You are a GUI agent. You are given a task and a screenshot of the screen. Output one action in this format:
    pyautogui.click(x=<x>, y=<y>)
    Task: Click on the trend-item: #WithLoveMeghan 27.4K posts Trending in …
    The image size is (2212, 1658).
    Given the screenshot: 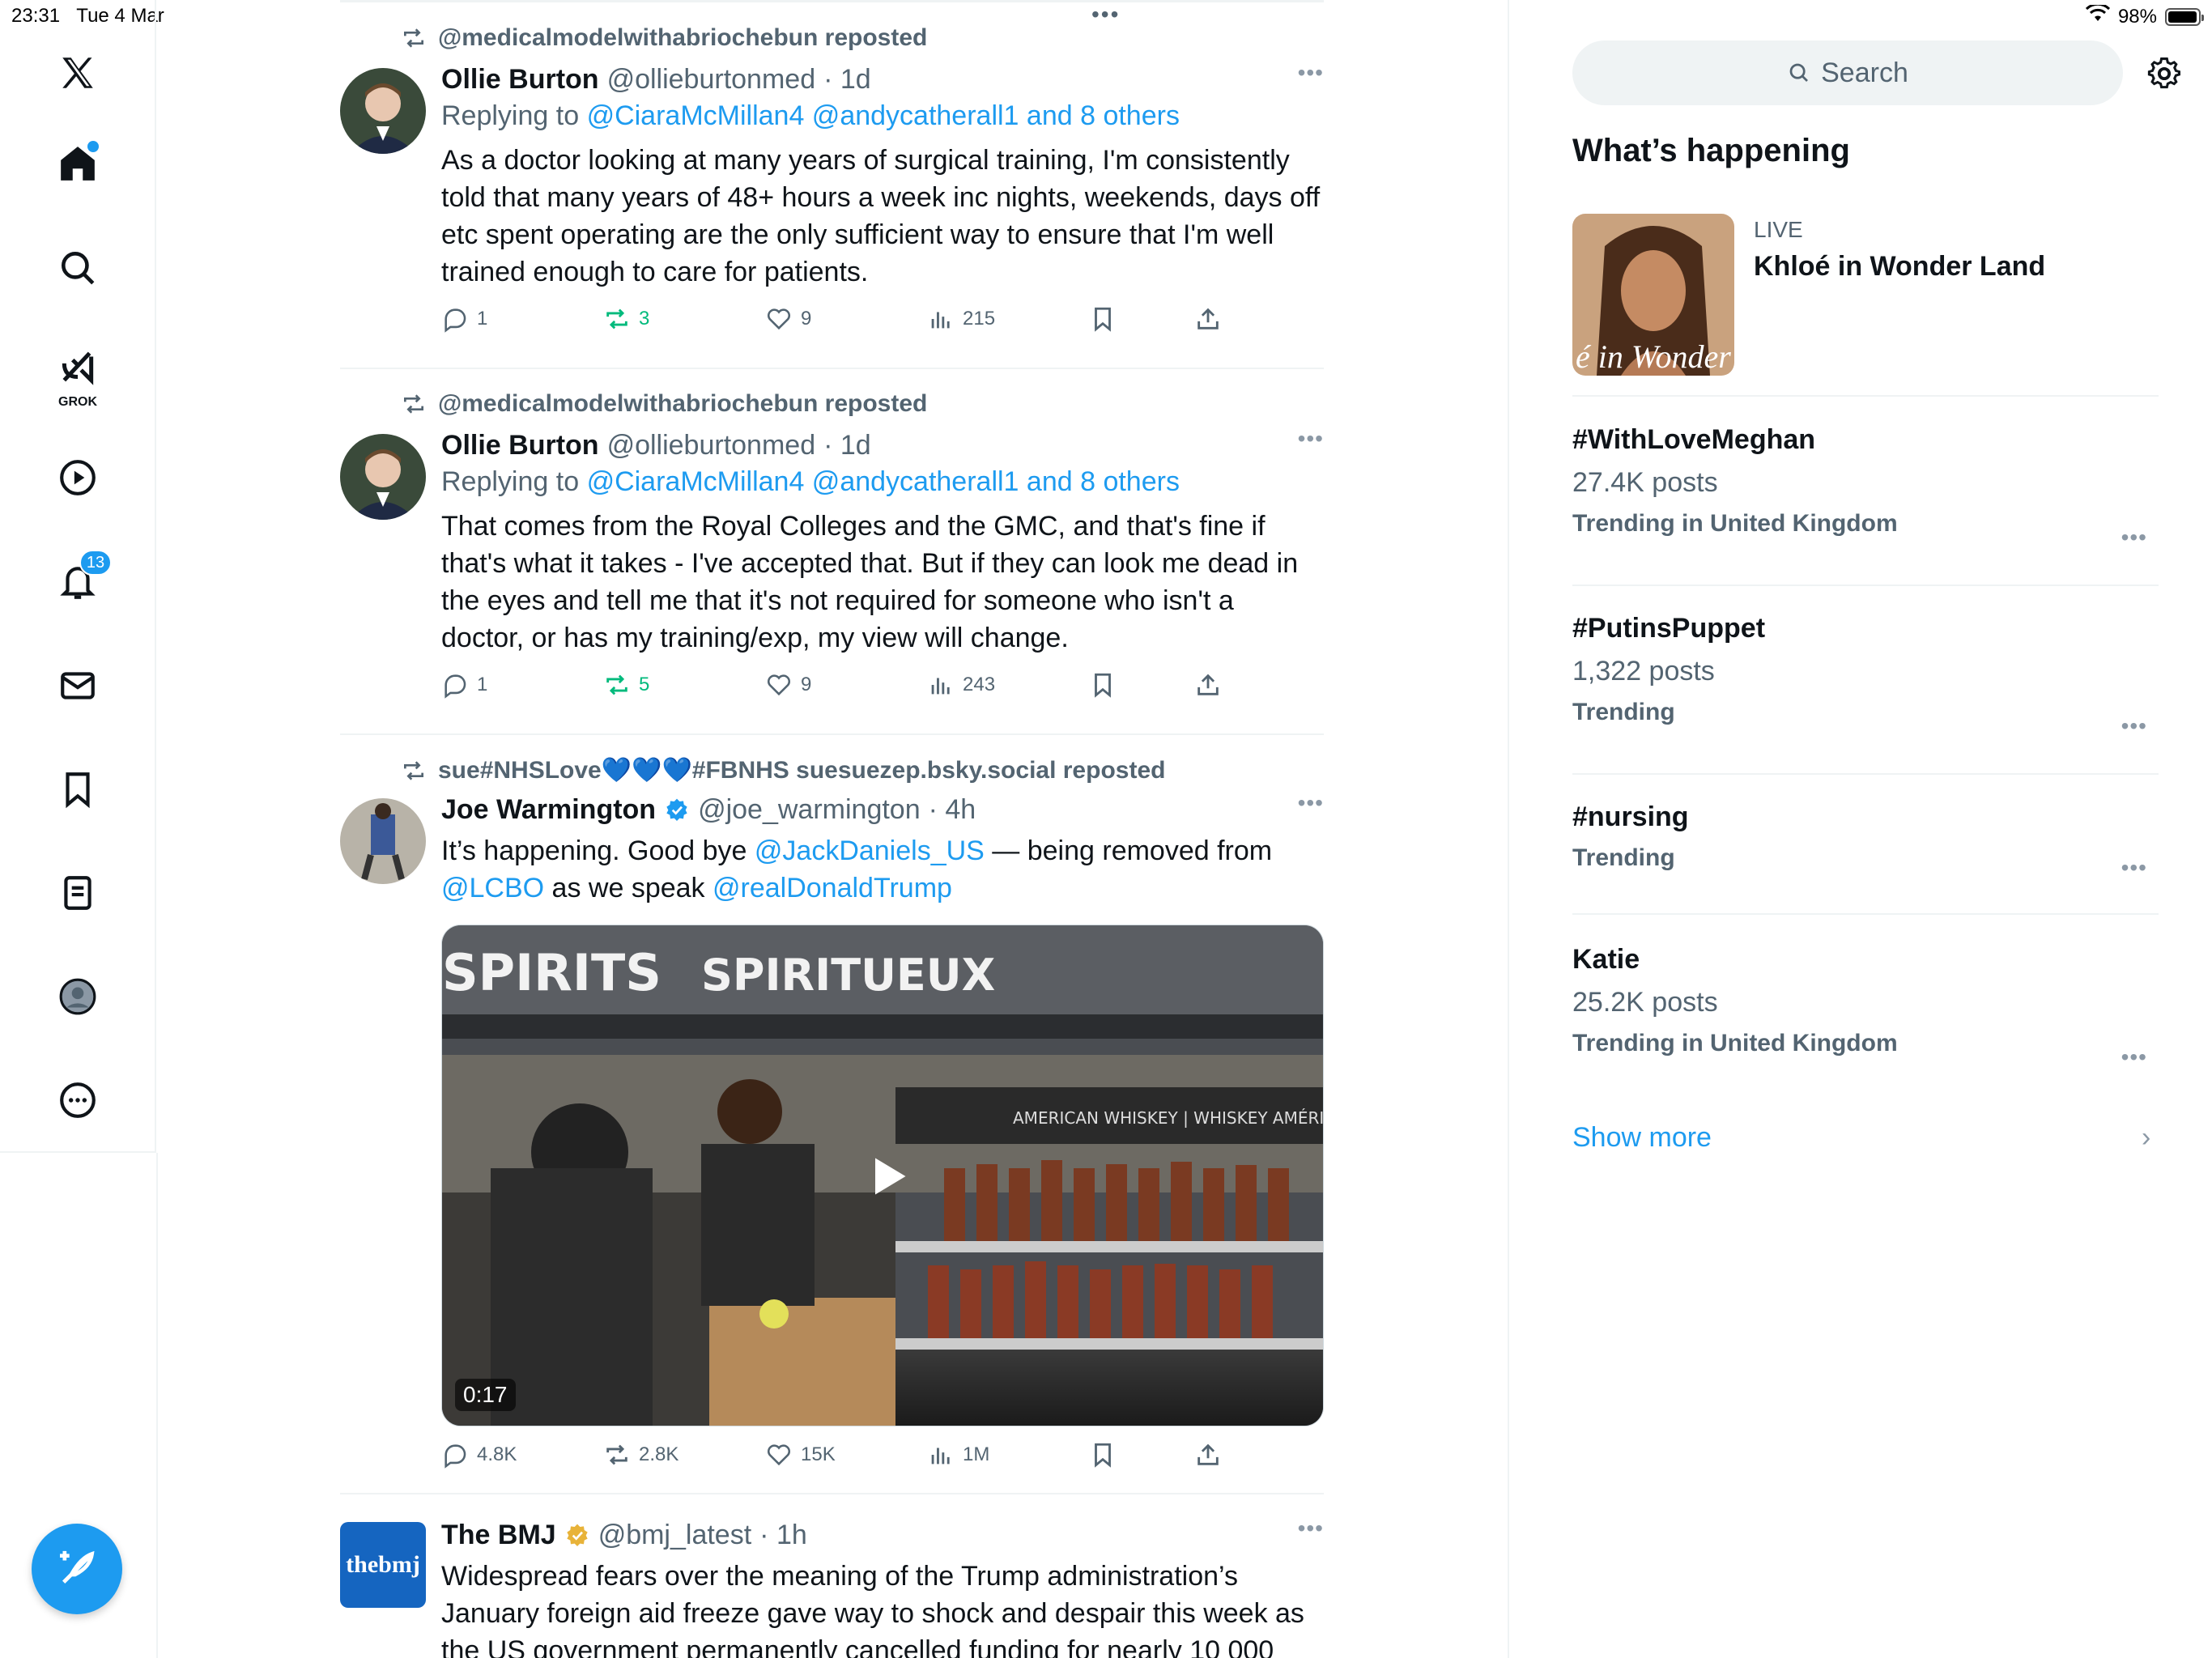 What is the action you would take?
    pyautogui.click(x=1865, y=505)
    